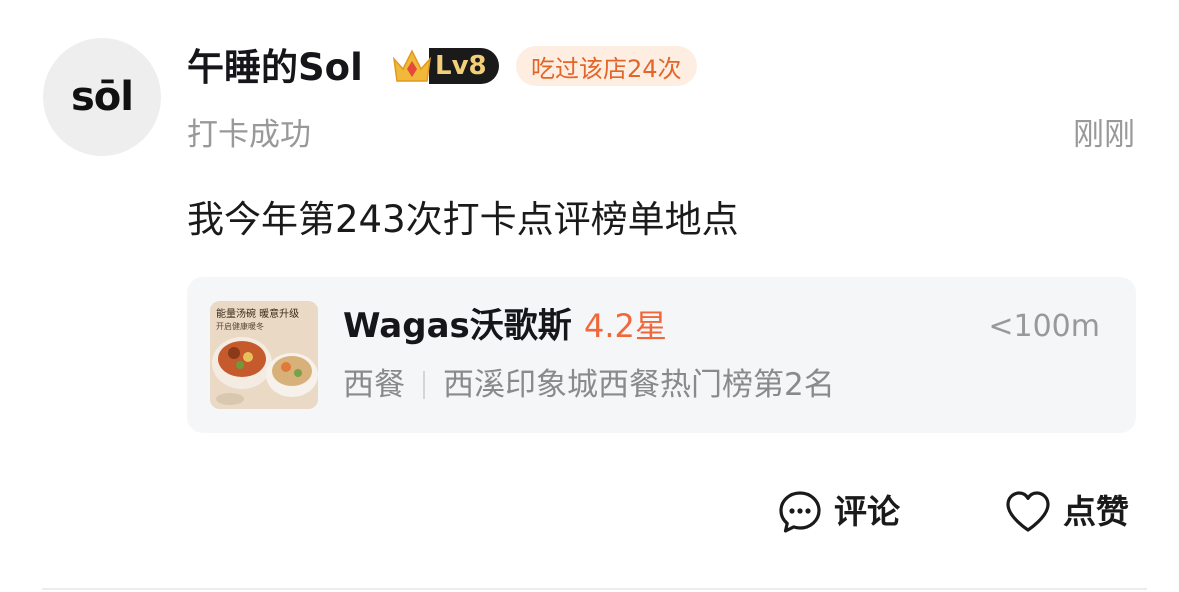 This screenshot has width=1179, height=592. I want to click on checkin-status: 打卡成功, so click(249, 135).